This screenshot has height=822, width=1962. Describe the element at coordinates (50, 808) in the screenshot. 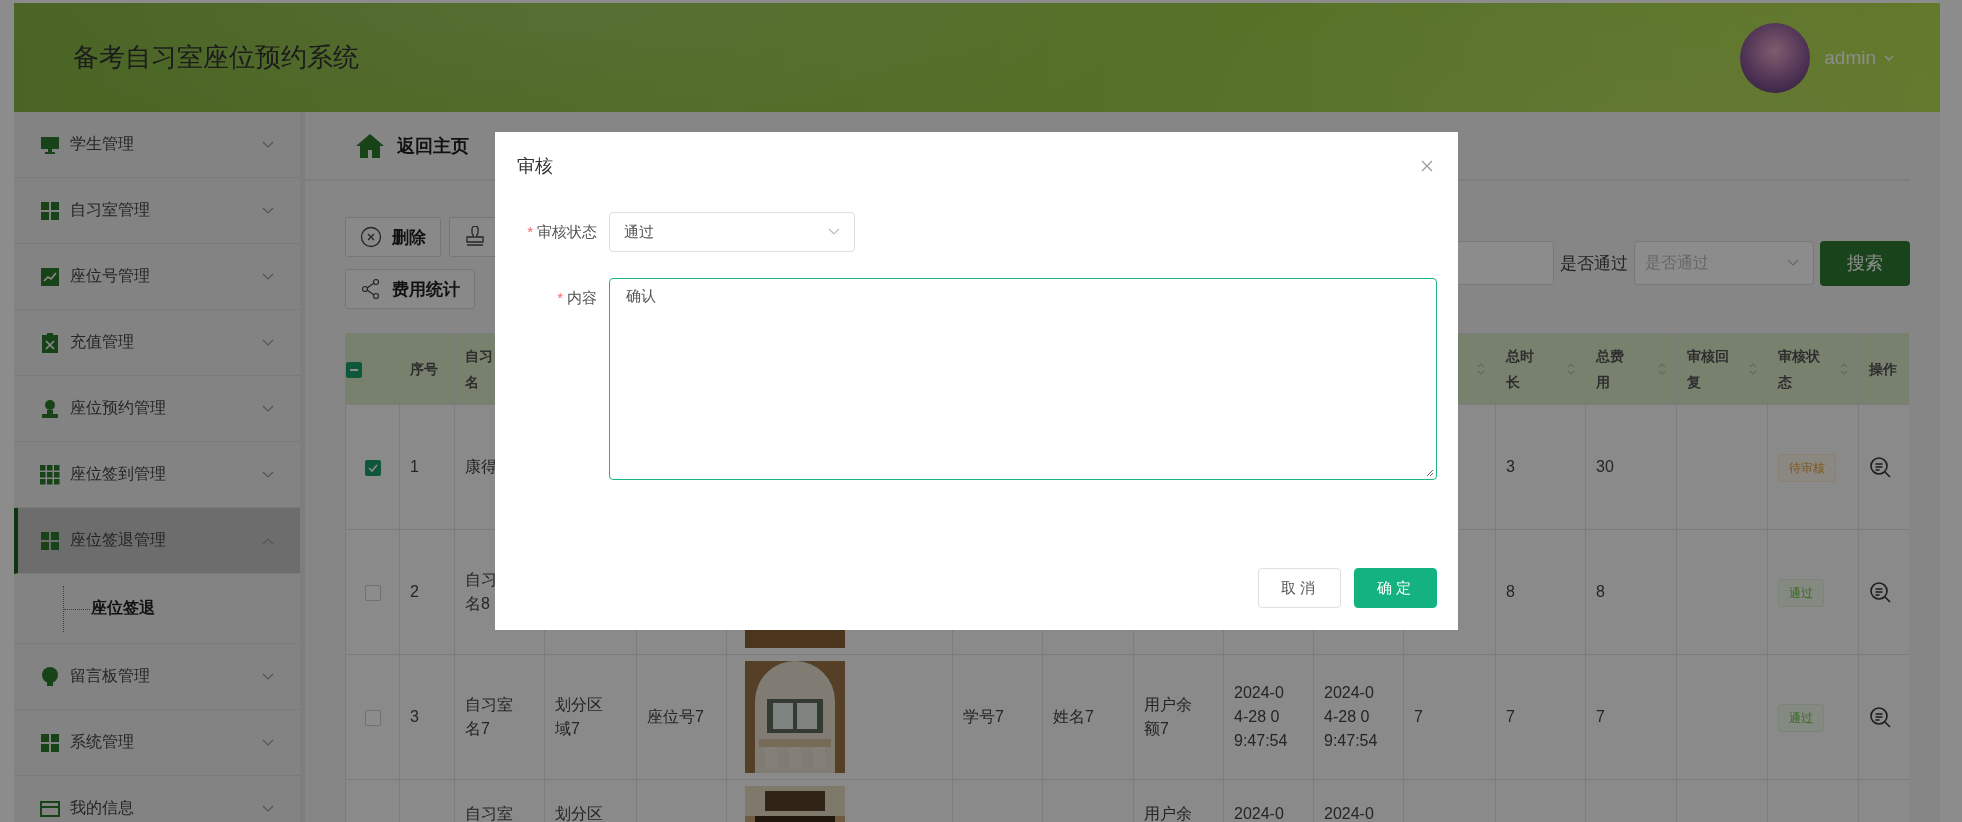

I see `card-icon` at that location.